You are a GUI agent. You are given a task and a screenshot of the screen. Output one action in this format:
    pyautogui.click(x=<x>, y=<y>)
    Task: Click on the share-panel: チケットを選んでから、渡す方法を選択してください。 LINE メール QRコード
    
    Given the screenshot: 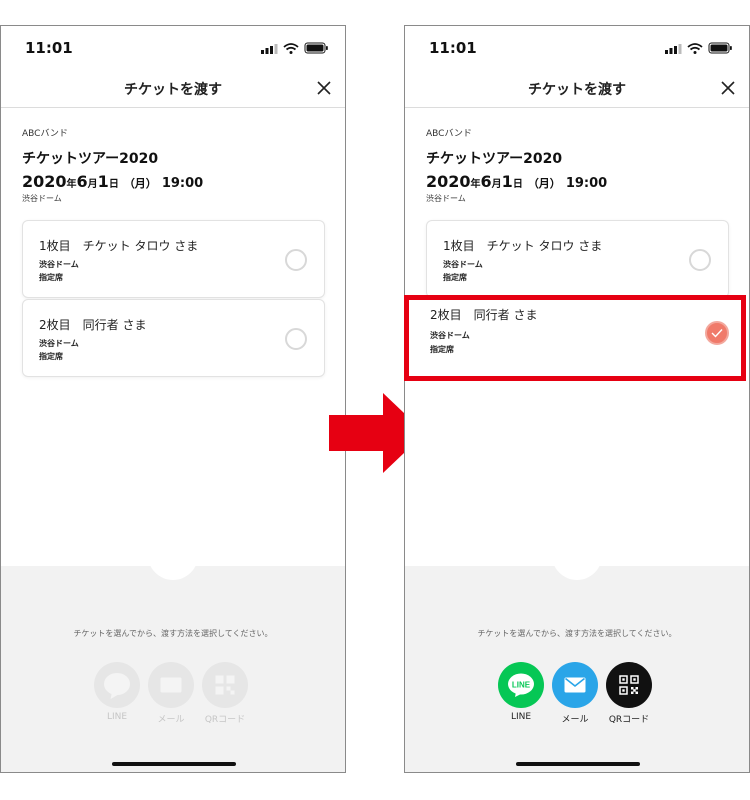 What is the action you would take?
    pyautogui.click(x=173, y=662)
    